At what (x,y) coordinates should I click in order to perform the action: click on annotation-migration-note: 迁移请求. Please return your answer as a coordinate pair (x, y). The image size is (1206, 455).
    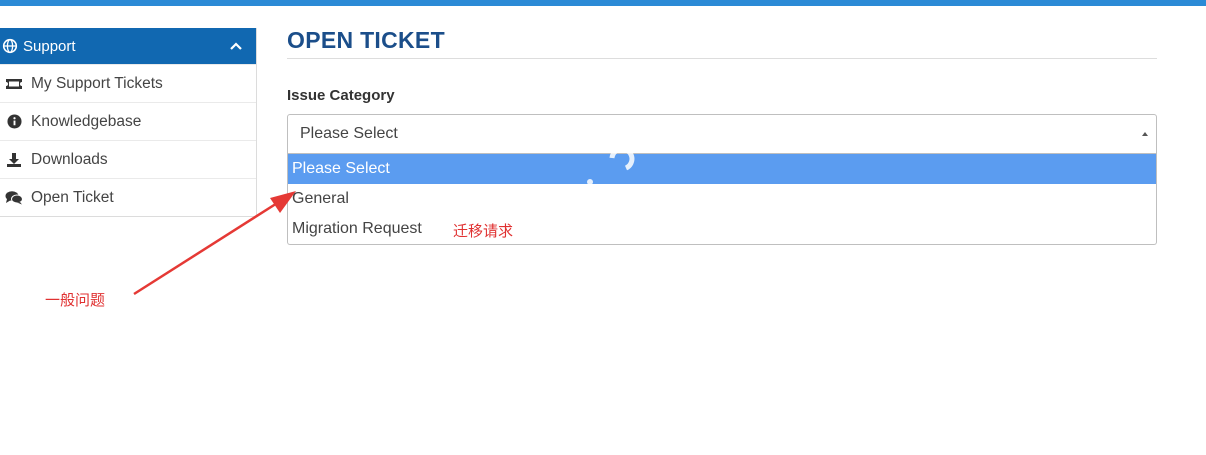
    Looking at the image, I should click on (483, 231).